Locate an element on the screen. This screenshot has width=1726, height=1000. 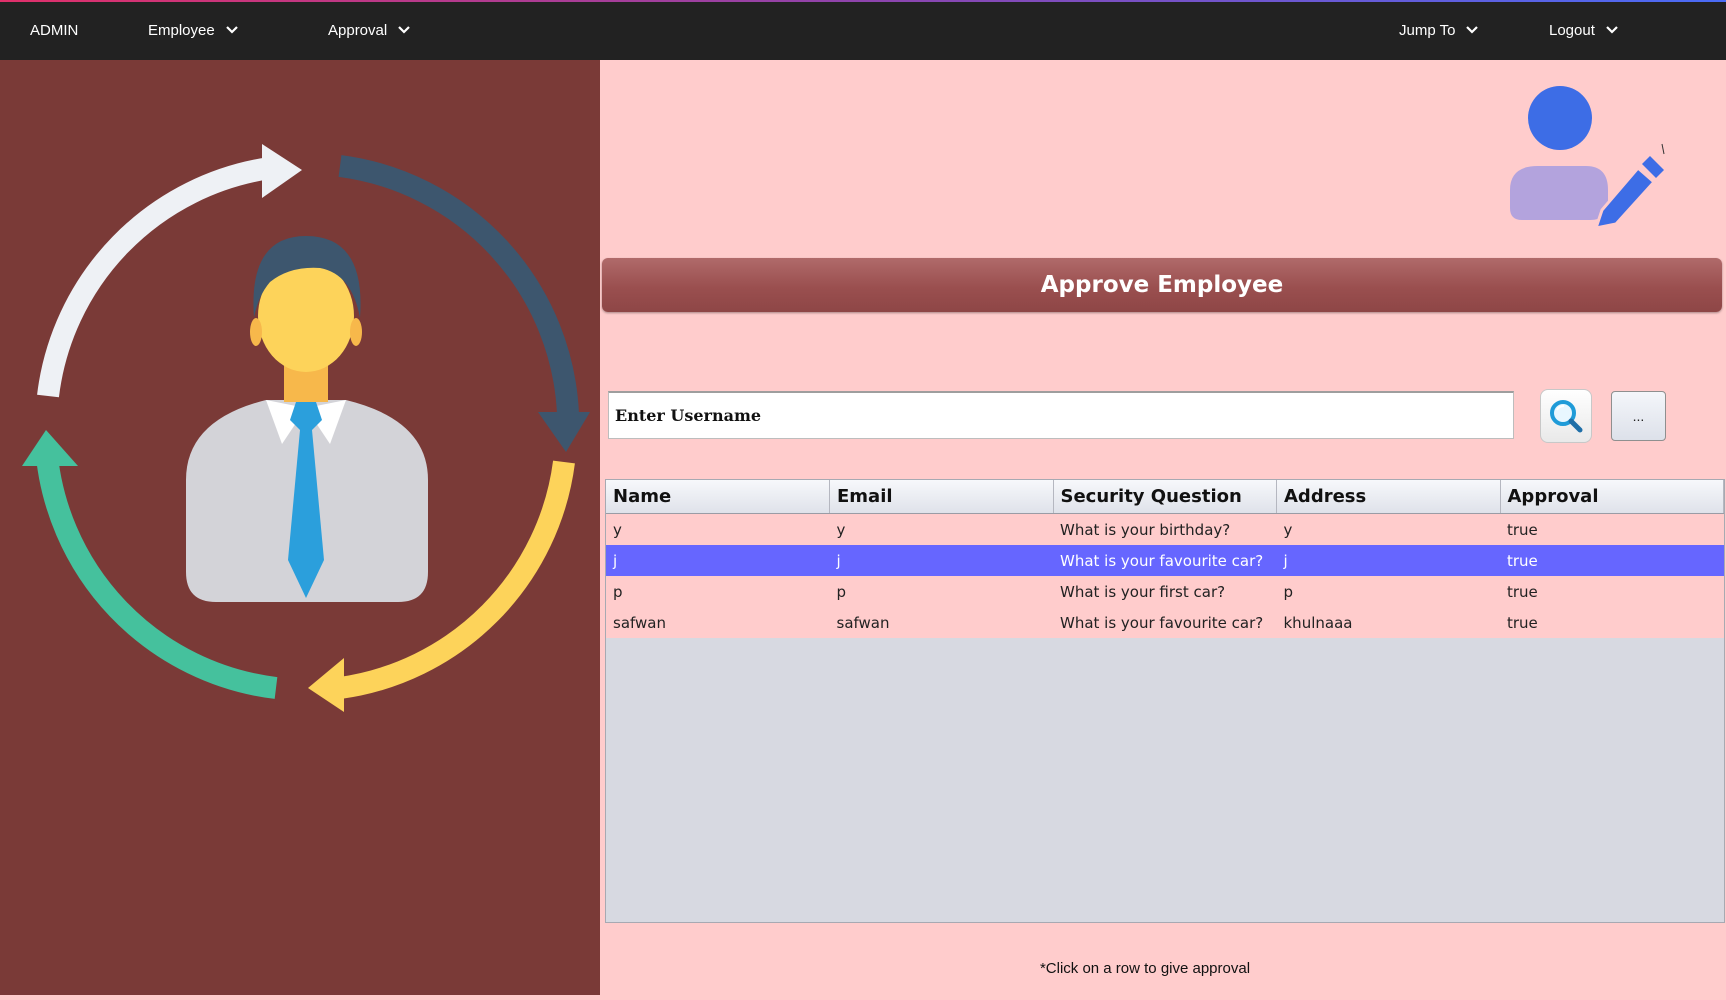
nav-menu-employee: Employee is located at coordinates (193, 30).